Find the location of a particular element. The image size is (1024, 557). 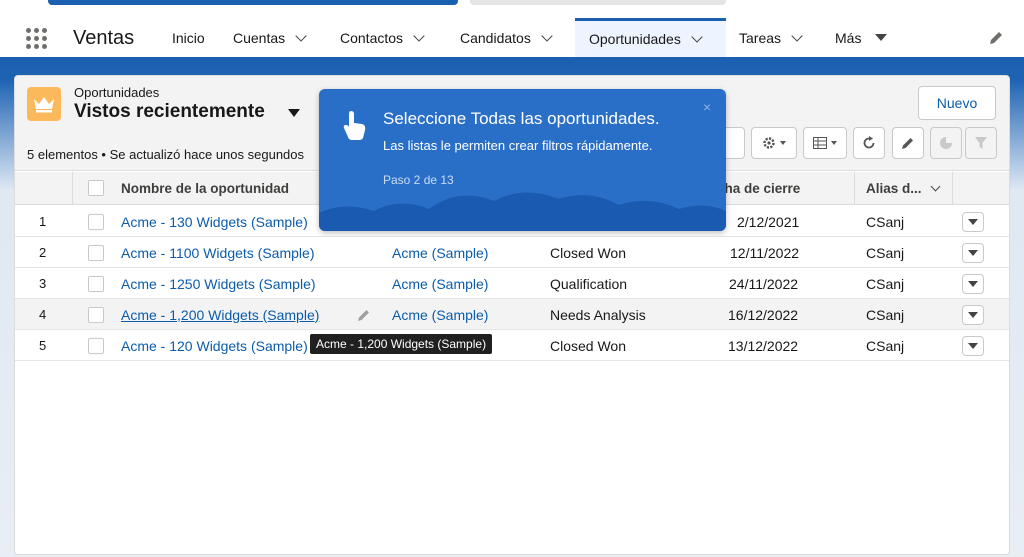

opportunity-name-link: Acme - 1100 Widgets (Sample) is located at coordinates (217, 252).